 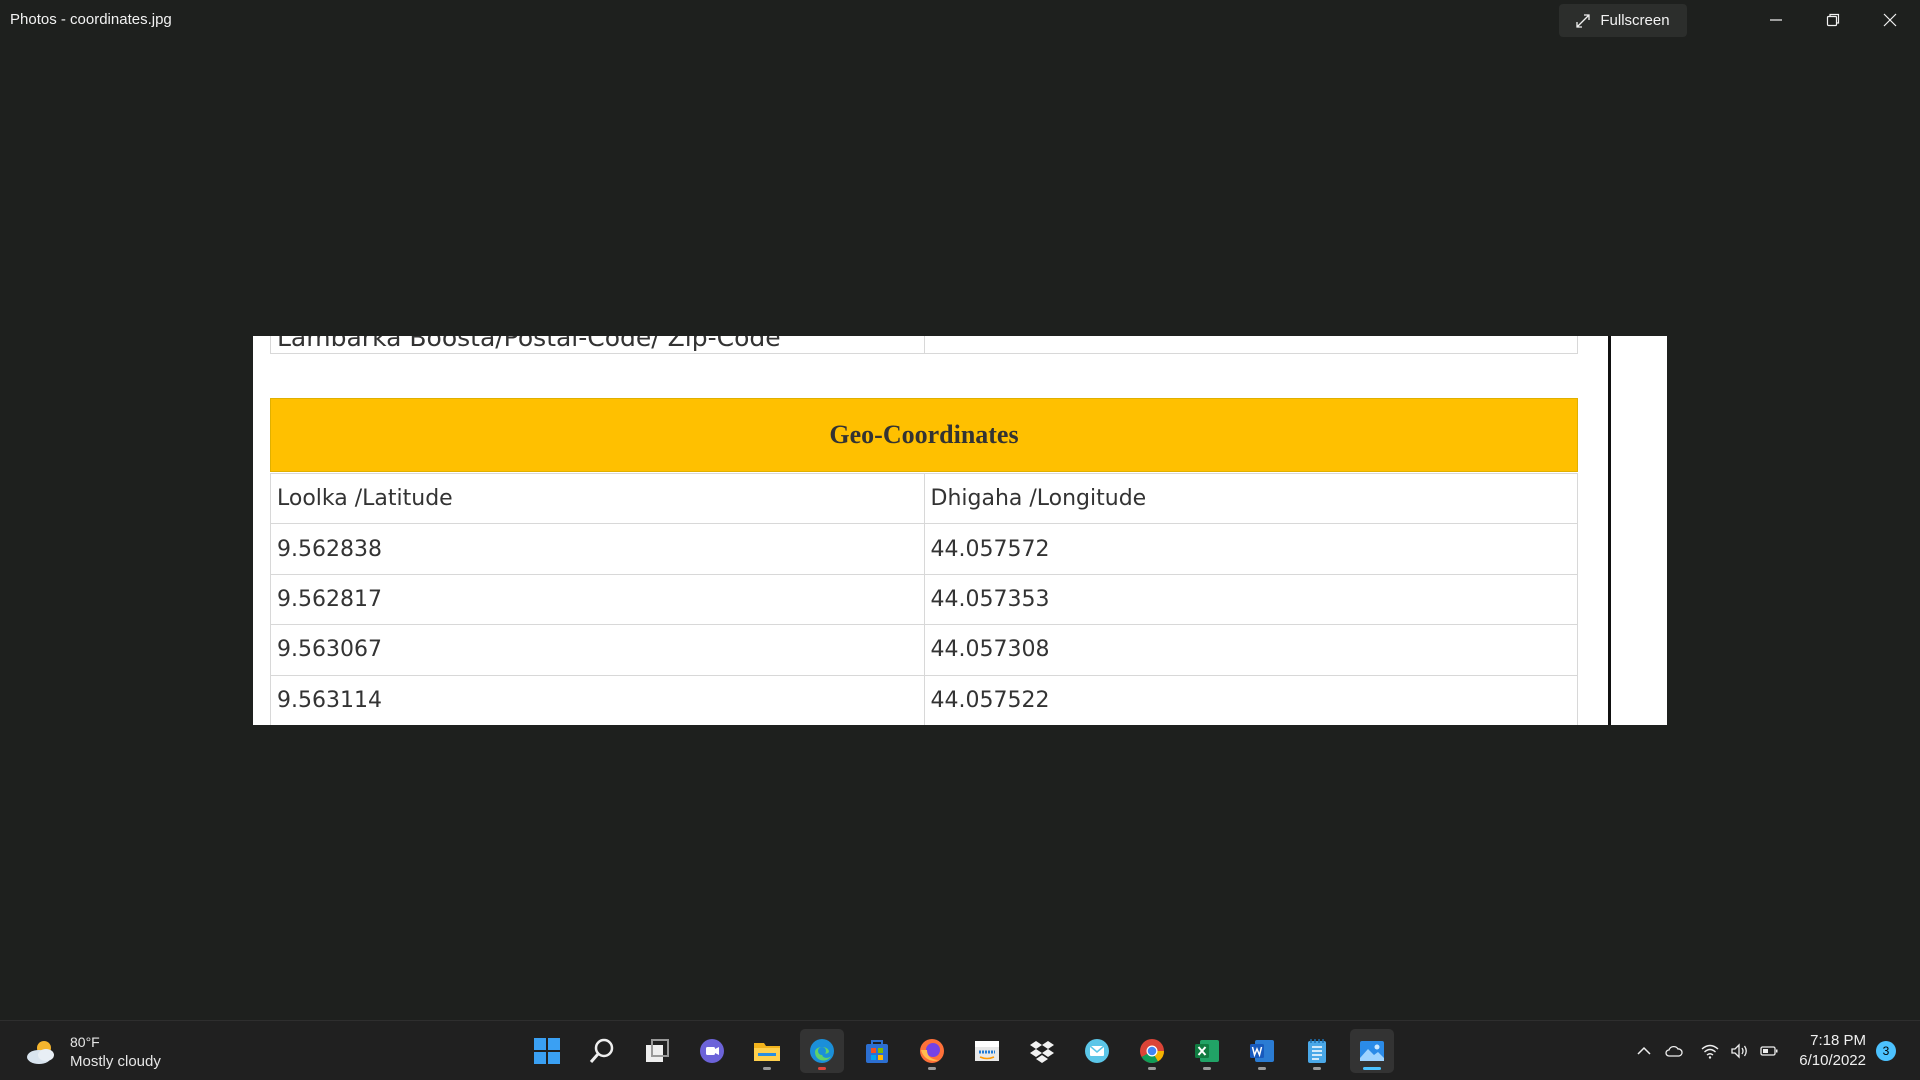 I want to click on latitude-cell: 9.563067, so click(x=597, y=650).